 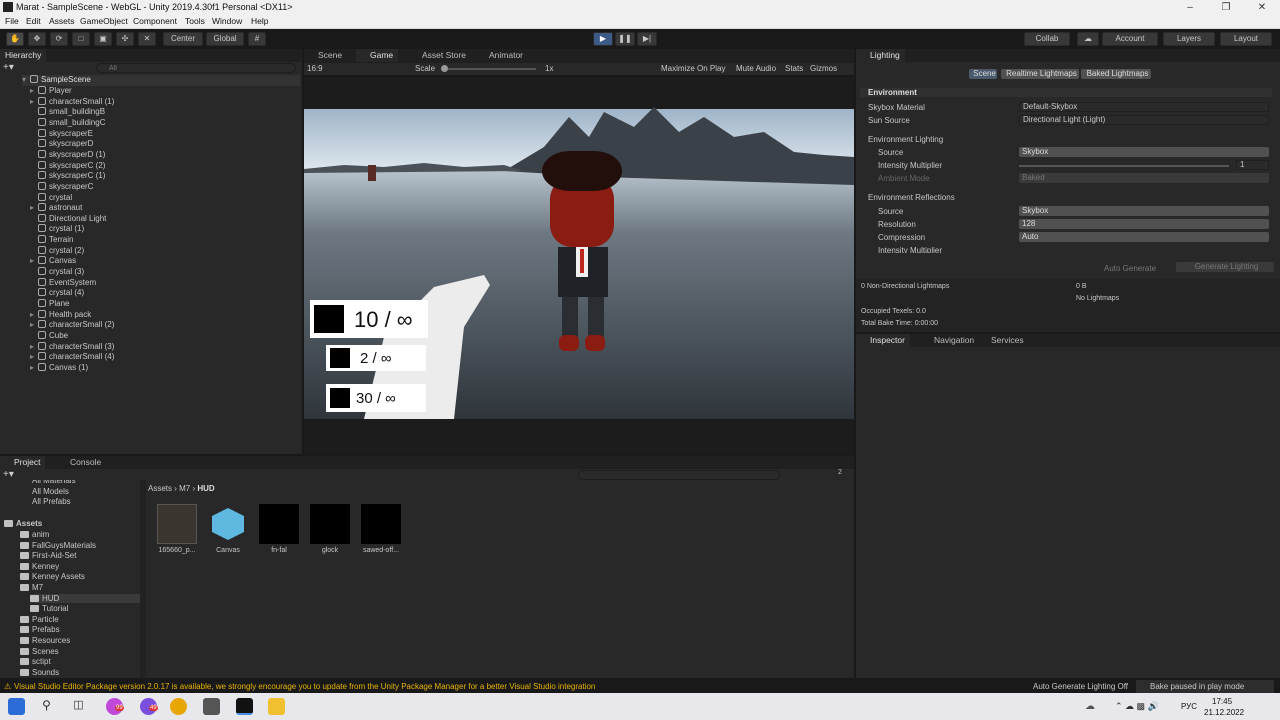 I want to click on tree-scrollbar, so click(x=143, y=579).